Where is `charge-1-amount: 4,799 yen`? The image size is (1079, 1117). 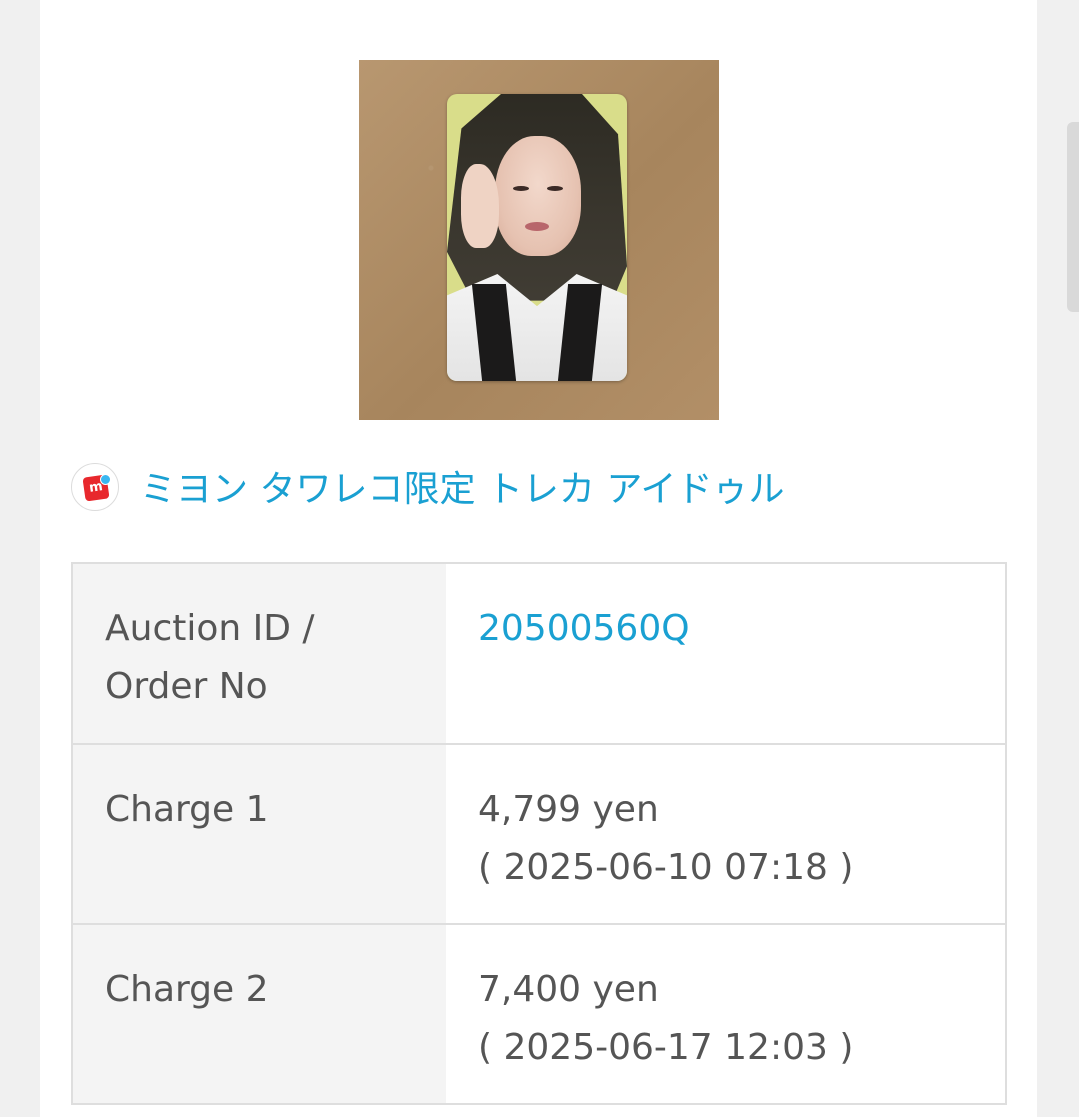
charge-1-amount: 4,799 yen is located at coordinates (568, 809).